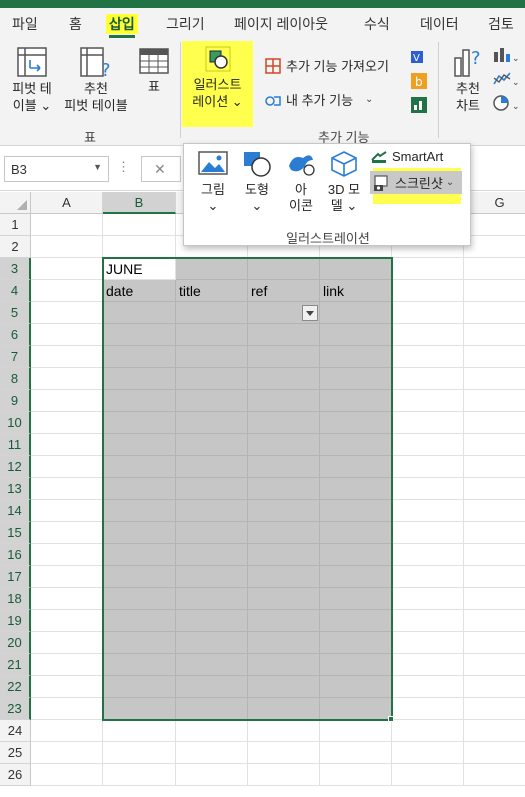 The image size is (525, 797). Describe the element at coordinates (377, 24) in the screenshot. I see `tab-formulas: 수식` at that location.